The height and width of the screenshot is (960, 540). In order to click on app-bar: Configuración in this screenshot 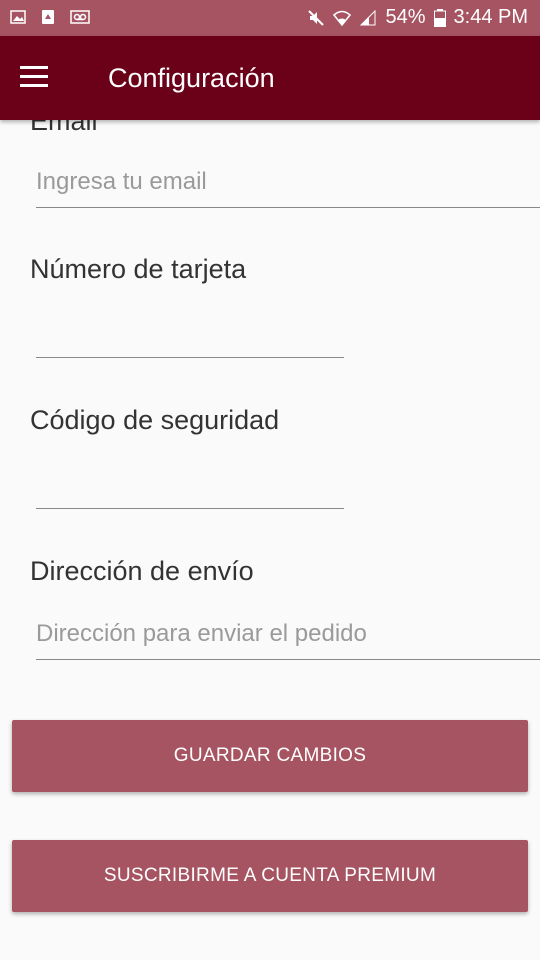, I will do `click(270, 78)`.